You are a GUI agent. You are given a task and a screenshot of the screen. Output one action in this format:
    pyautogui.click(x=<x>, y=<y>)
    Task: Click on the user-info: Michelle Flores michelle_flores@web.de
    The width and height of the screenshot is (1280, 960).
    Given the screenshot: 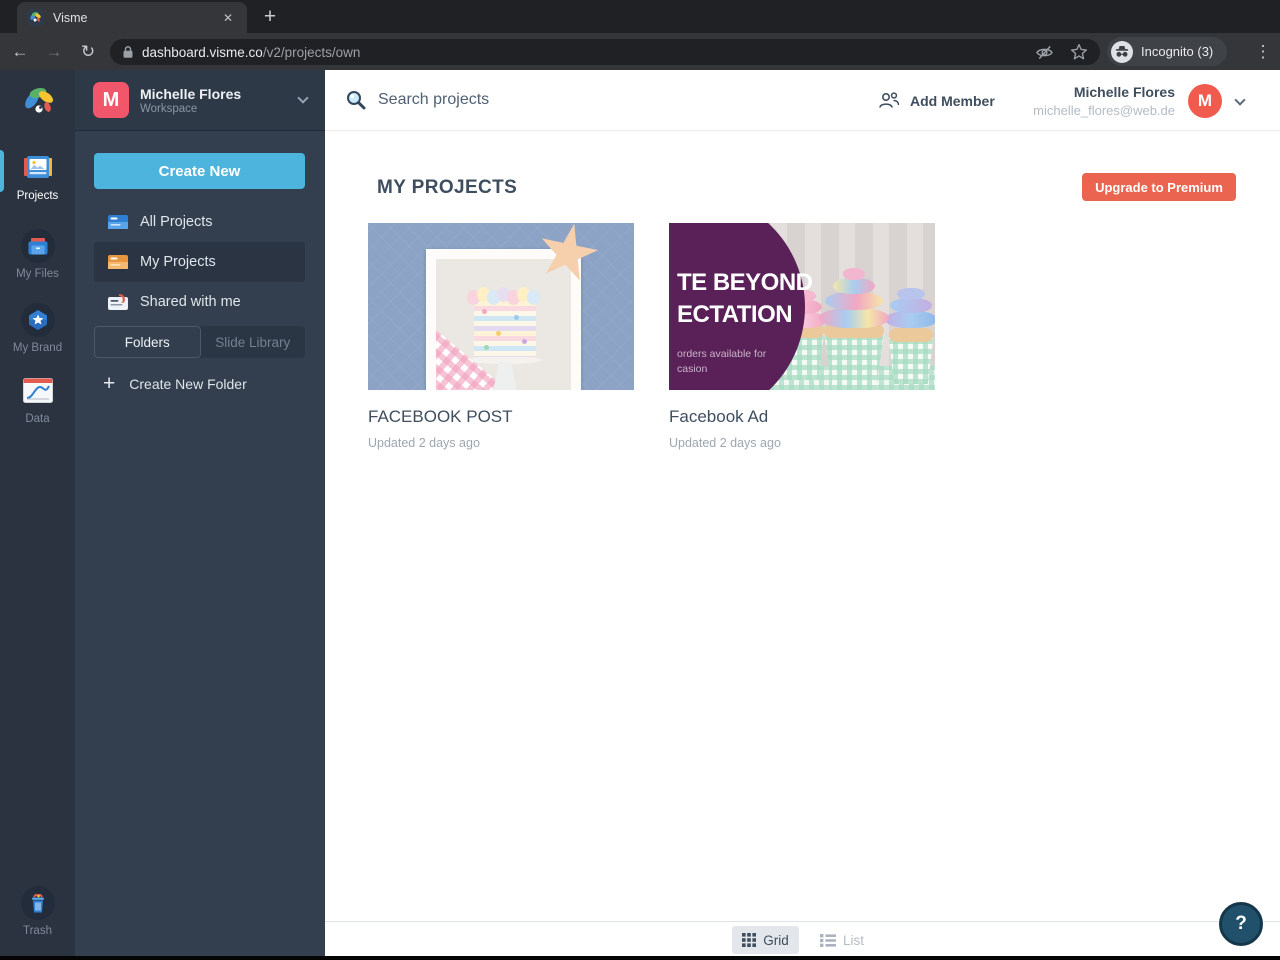 What is the action you would take?
    pyautogui.click(x=1104, y=100)
    